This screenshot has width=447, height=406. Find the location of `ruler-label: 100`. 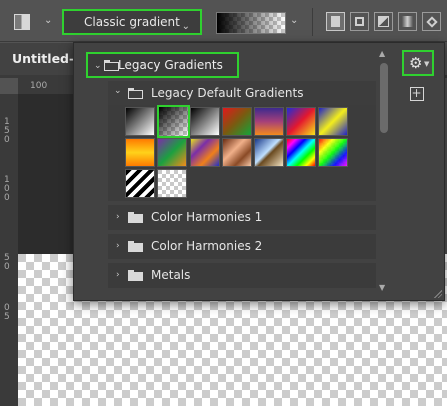

ruler-label: 100 is located at coordinates (39, 86).